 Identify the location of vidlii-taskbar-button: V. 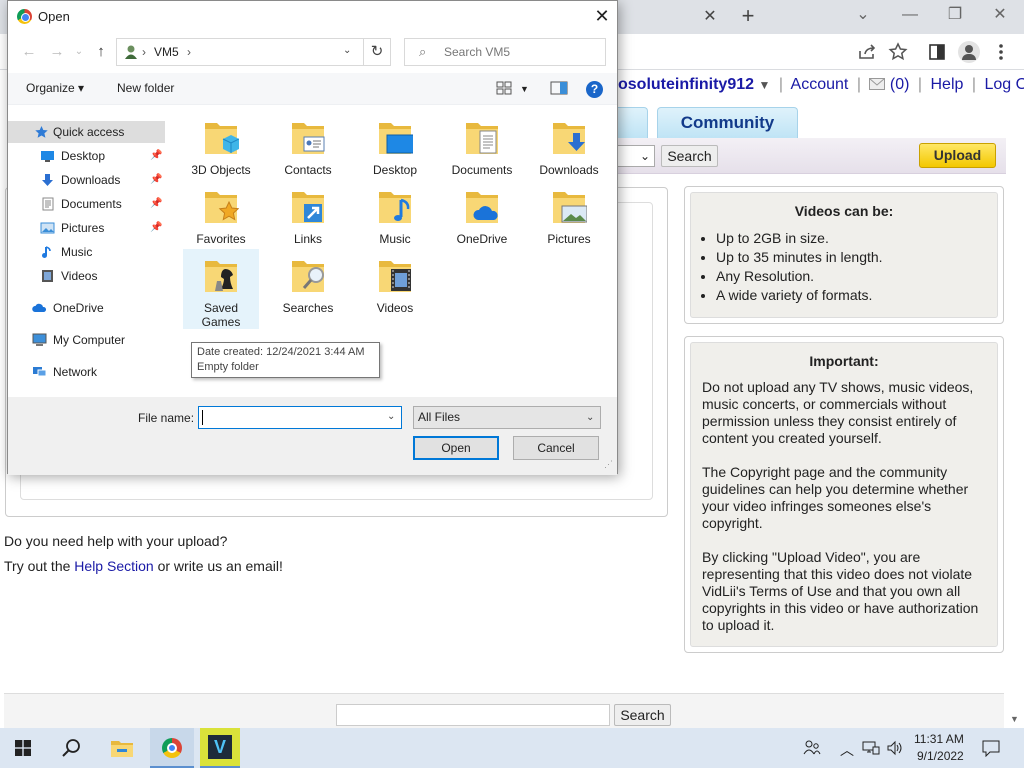
(220, 748).